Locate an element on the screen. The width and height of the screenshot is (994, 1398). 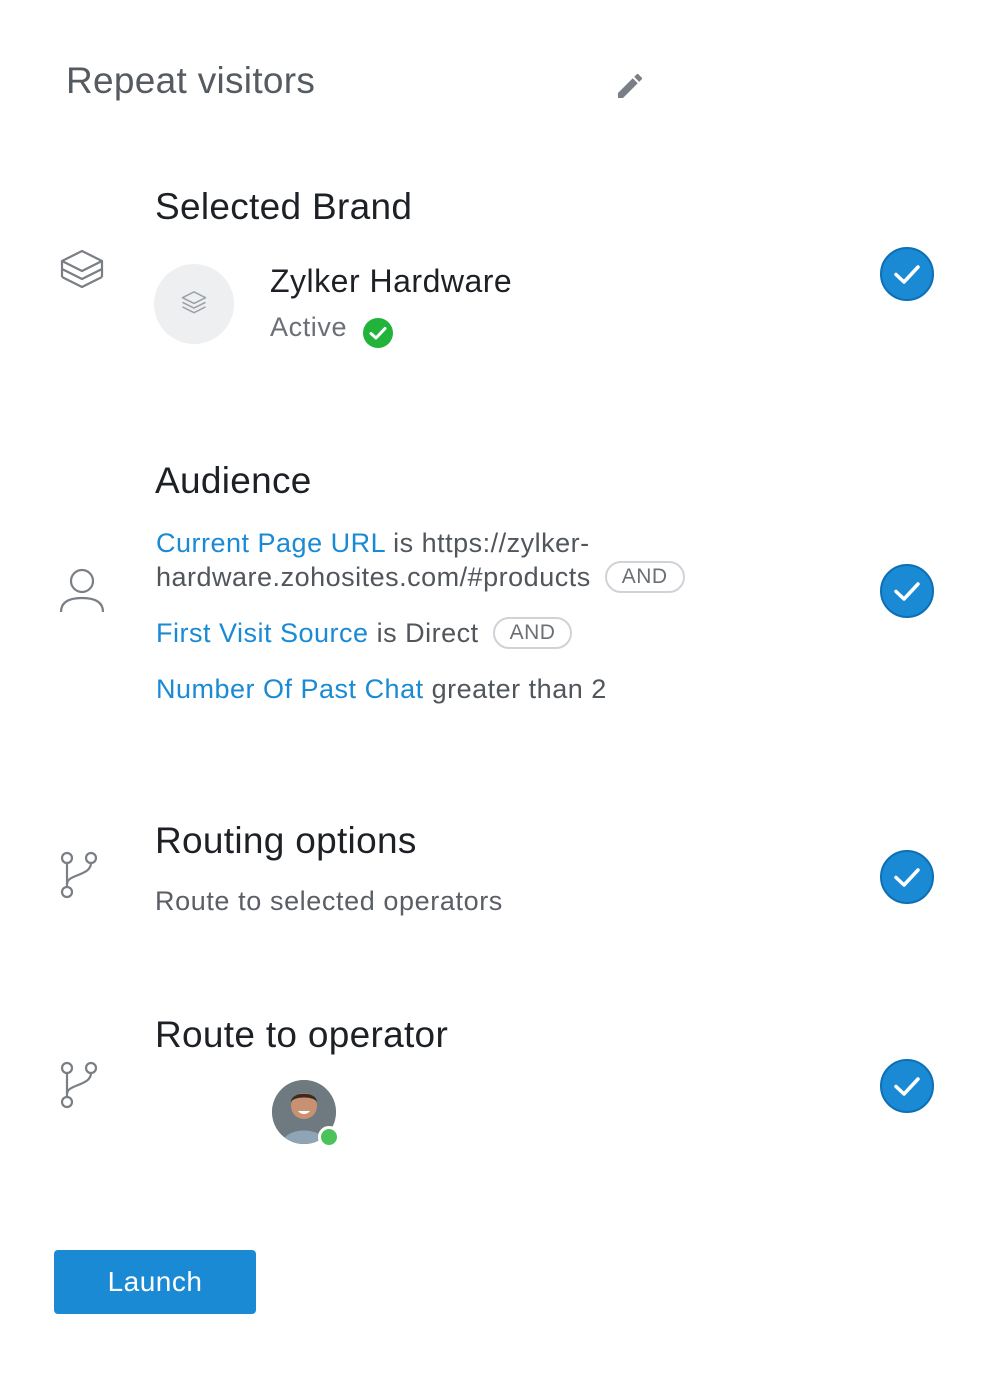
online-status-dot is located at coordinates (329, 1137).